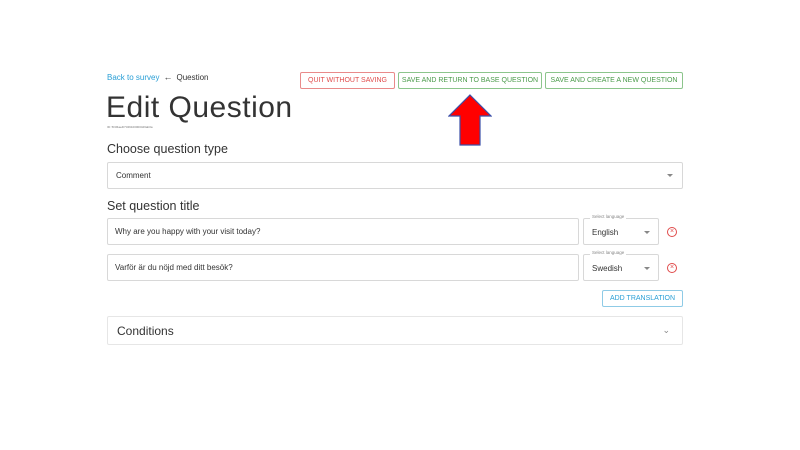  Describe the element at coordinates (614, 80) in the screenshot. I see `save-and-create-new-button: SAVE AND CREATE A NEW QUESTION` at that location.